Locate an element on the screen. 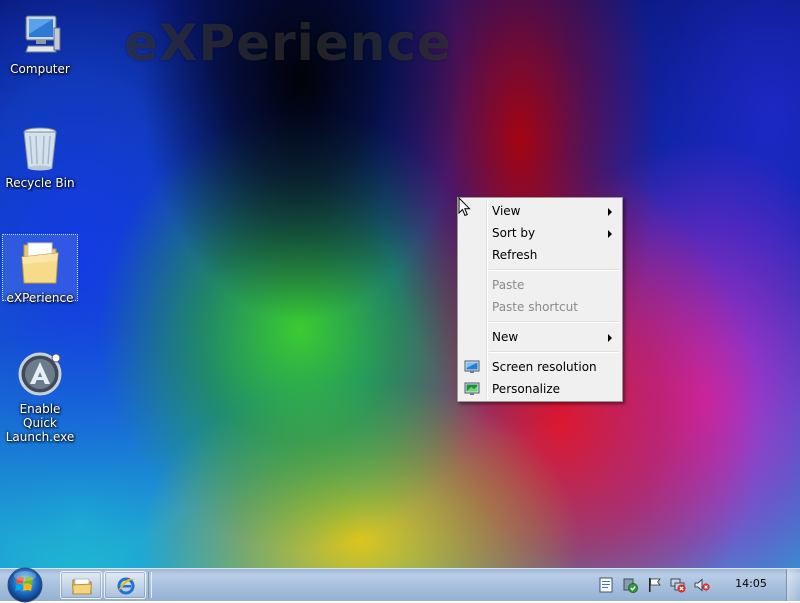 Image resolution: width=800 pixels, height=603 pixels. computer-icon is located at coordinates (43, 34).